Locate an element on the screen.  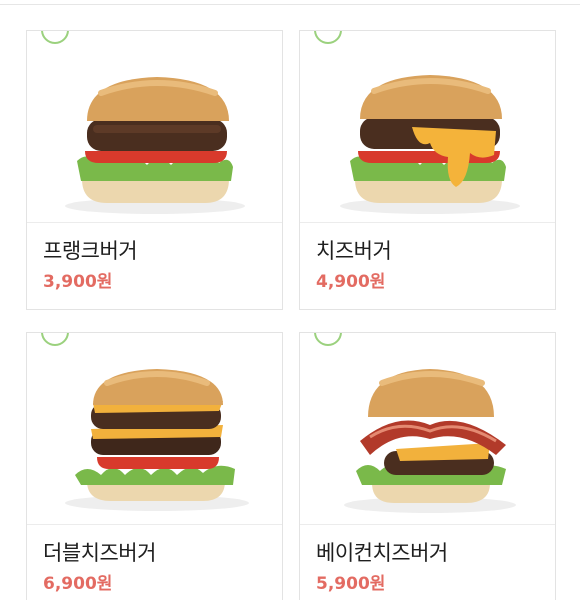
menu-item-name: 베이컨치즈버거 is located at coordinates (382, 553).